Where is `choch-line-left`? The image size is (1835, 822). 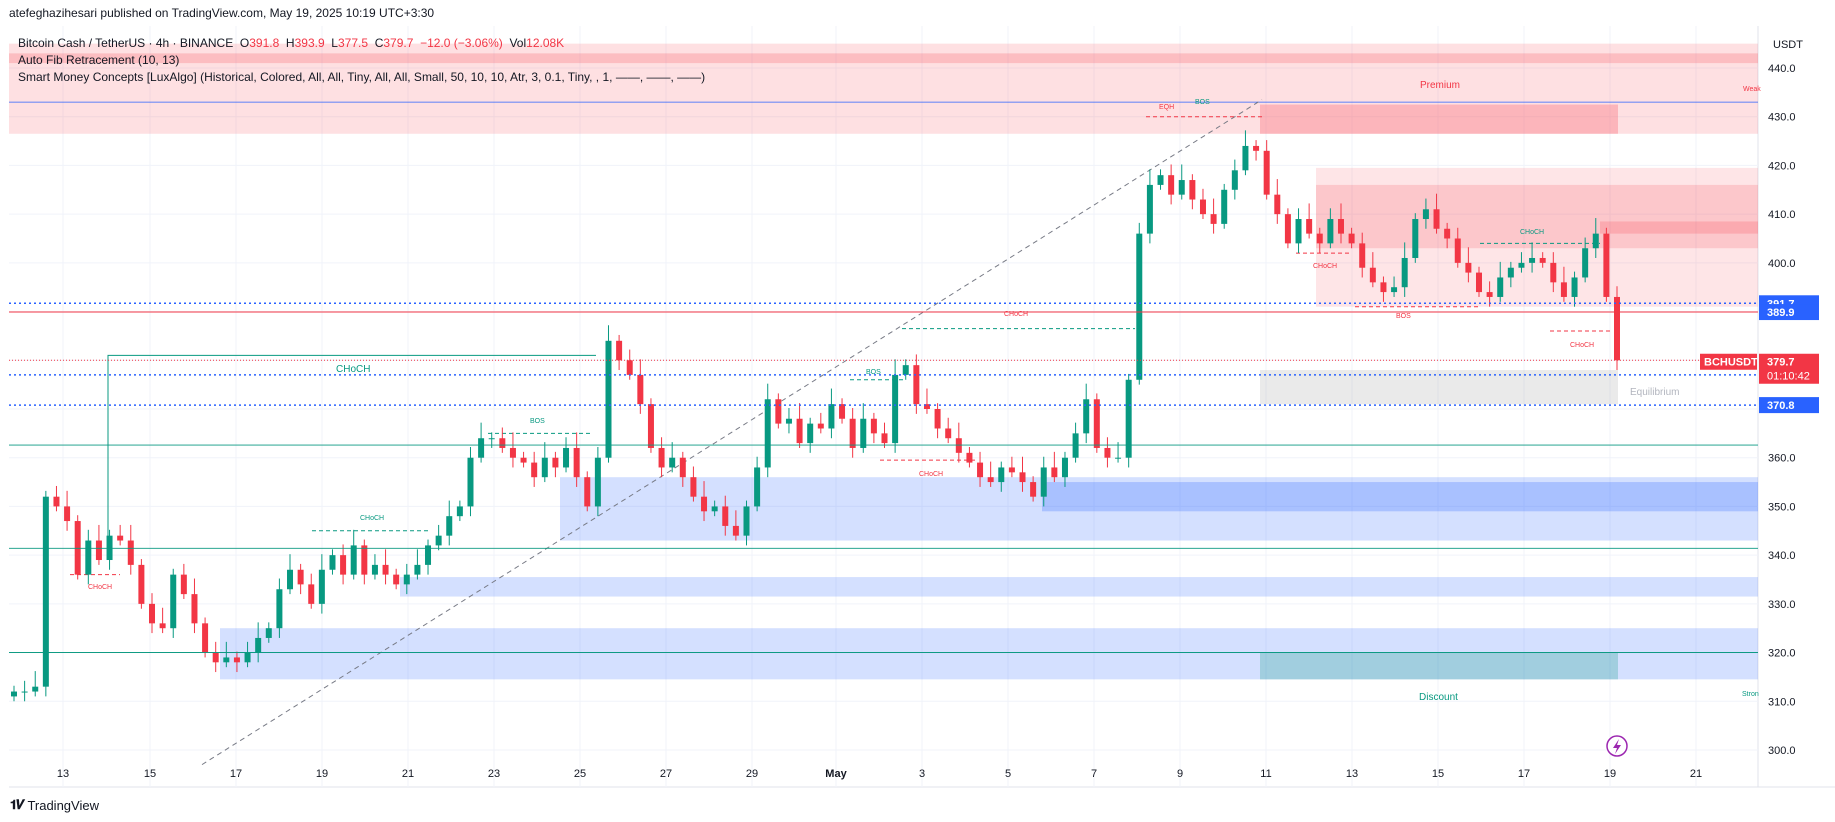
choch-line-left is located at coordinates (351, 452).